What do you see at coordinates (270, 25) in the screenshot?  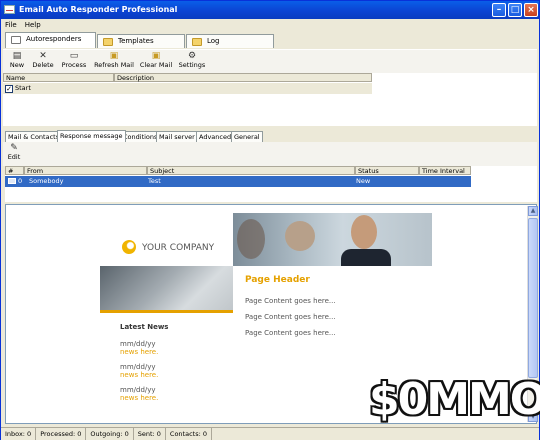 I see `menu-bar: File Help` at bounding box center [270, 25].